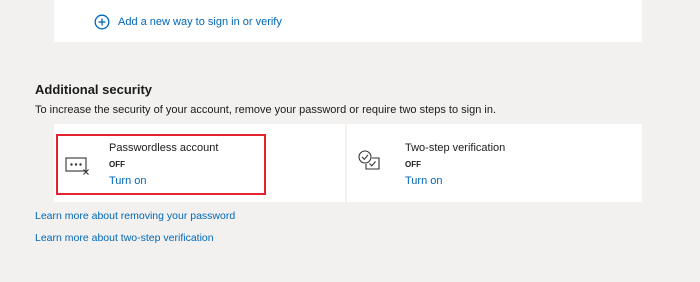 The width and height of the screenshot is (700, 282). I want to click on passwordless-account-status: OFF, so click(117, 164).